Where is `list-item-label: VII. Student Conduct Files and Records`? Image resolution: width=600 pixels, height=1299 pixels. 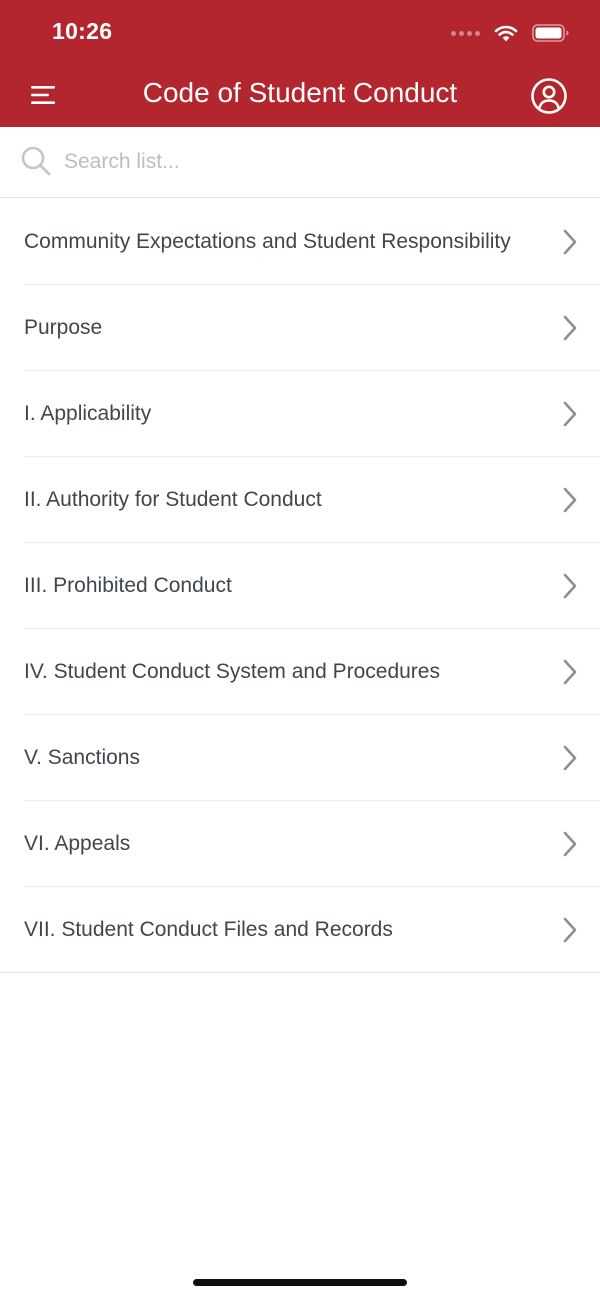
list-item-label: VII. Student Conduct Files and Records is located at coordinates (208, 929).